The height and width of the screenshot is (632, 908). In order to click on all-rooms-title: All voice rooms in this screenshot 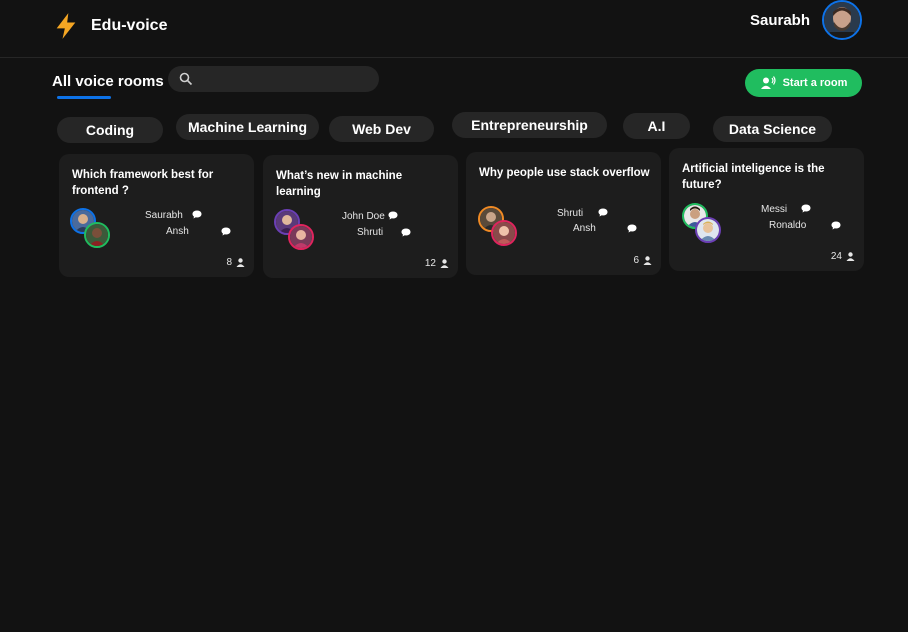, I will do `click(108, 81)`.